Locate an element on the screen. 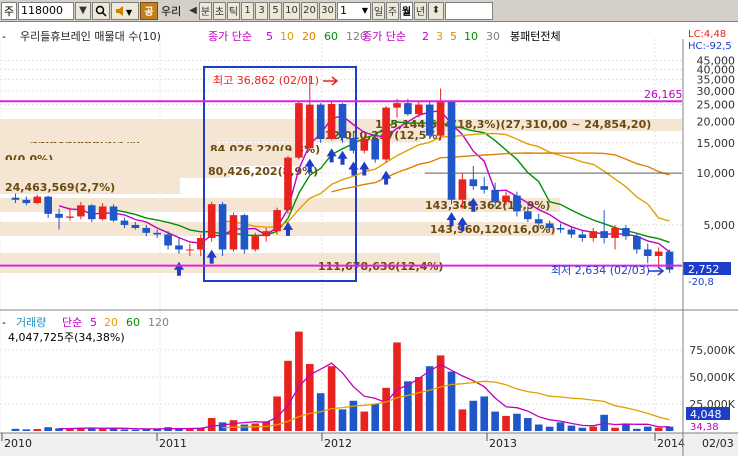 The height and width of the screenshot is (459, 738). tab-30: 30 is located at coordinates (327, 10).